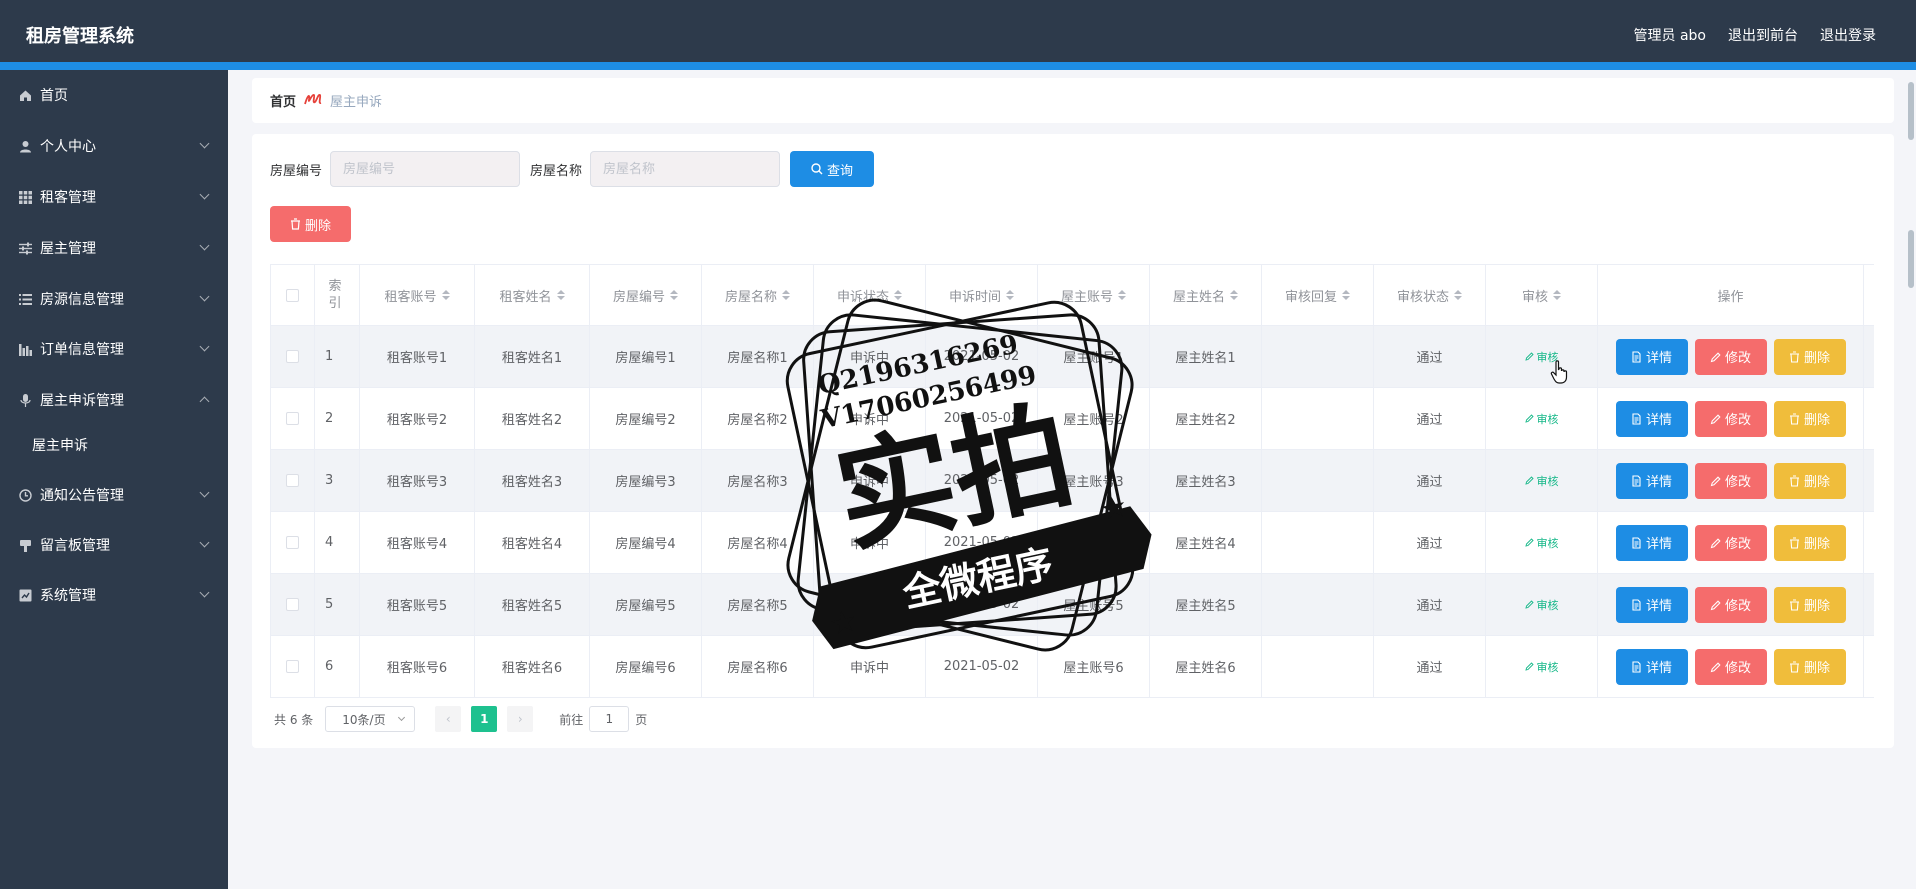 The image size is (1916, 889). Describe the element at coordinates (114, 445) in the screenshot. I see `sidebar-subitem-owner-appeal: 屋主申诉` at that location.